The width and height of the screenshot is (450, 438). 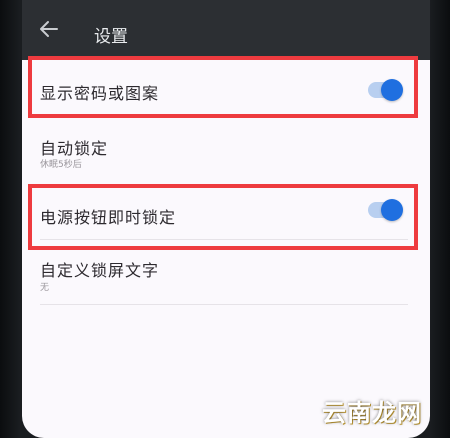 I want to click on setting-label: 自定义锁屏文字, so click(x=100, y=270).